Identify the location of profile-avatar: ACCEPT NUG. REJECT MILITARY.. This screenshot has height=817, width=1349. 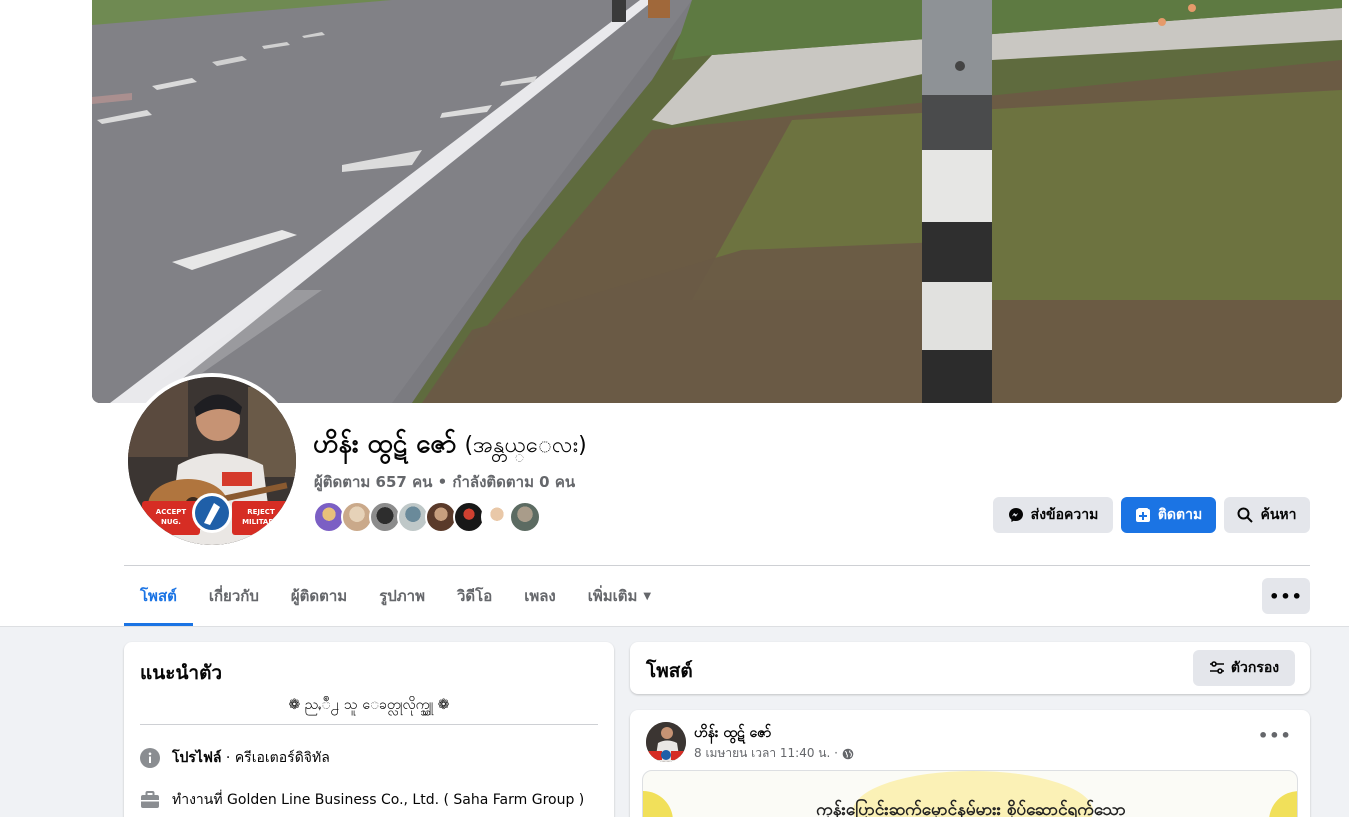
(212, 461).